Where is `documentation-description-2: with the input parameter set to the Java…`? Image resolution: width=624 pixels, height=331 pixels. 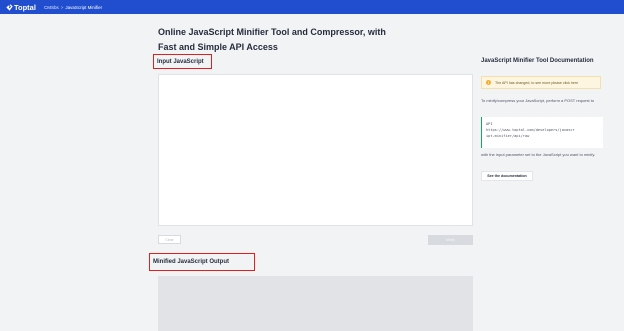 documentation-description-2: with the input parameter set to the Java… is located at coordinates (538, 154).